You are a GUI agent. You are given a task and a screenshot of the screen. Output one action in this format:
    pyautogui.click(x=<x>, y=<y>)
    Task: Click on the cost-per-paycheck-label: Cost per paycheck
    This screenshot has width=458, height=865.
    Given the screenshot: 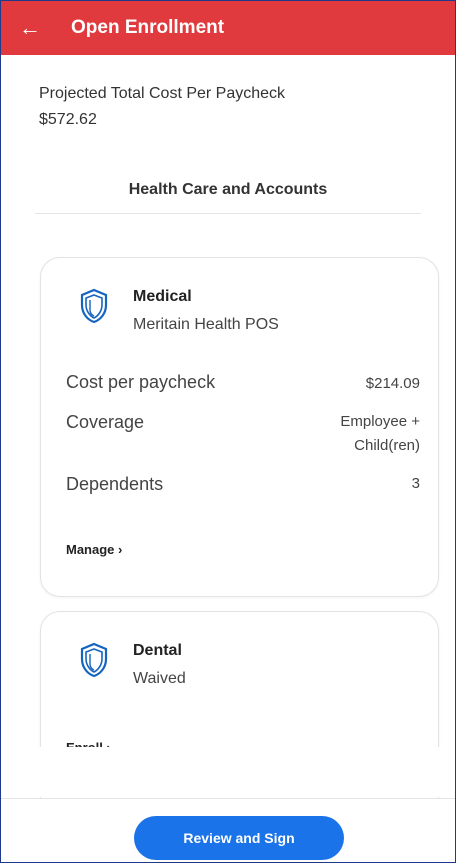 What is the action you would take?
    pyautogui.click(x=141, y=382)
    